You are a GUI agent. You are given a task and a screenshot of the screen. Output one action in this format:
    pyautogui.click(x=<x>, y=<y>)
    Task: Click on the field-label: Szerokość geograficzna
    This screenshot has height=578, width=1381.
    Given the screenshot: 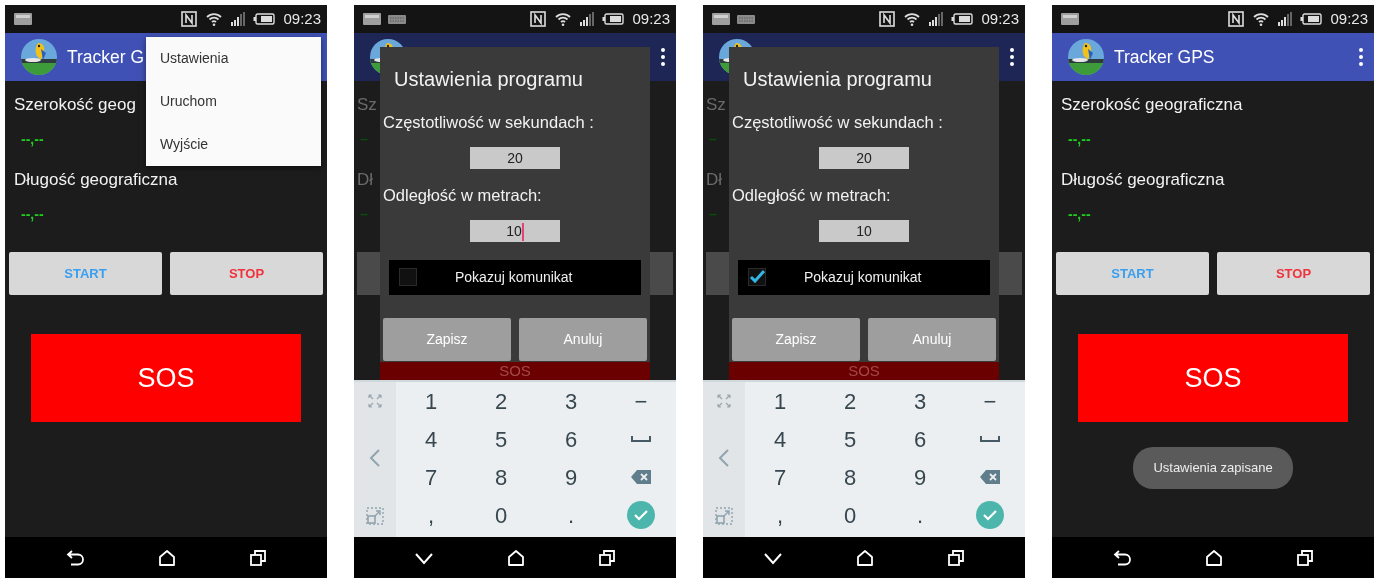 What is the action you would take?
    pyautogui.click(x=1152, y=105)
    